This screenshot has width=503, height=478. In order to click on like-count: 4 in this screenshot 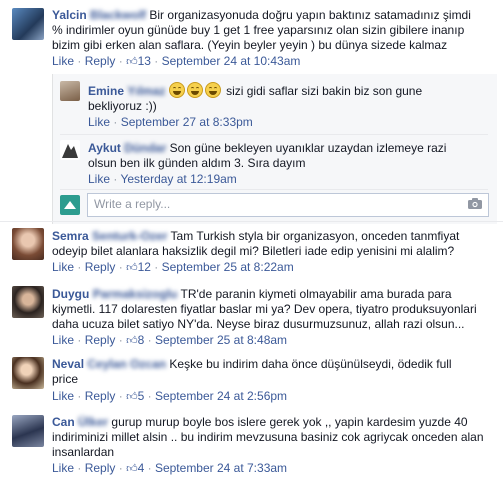, I will do `click(141, 468)`.